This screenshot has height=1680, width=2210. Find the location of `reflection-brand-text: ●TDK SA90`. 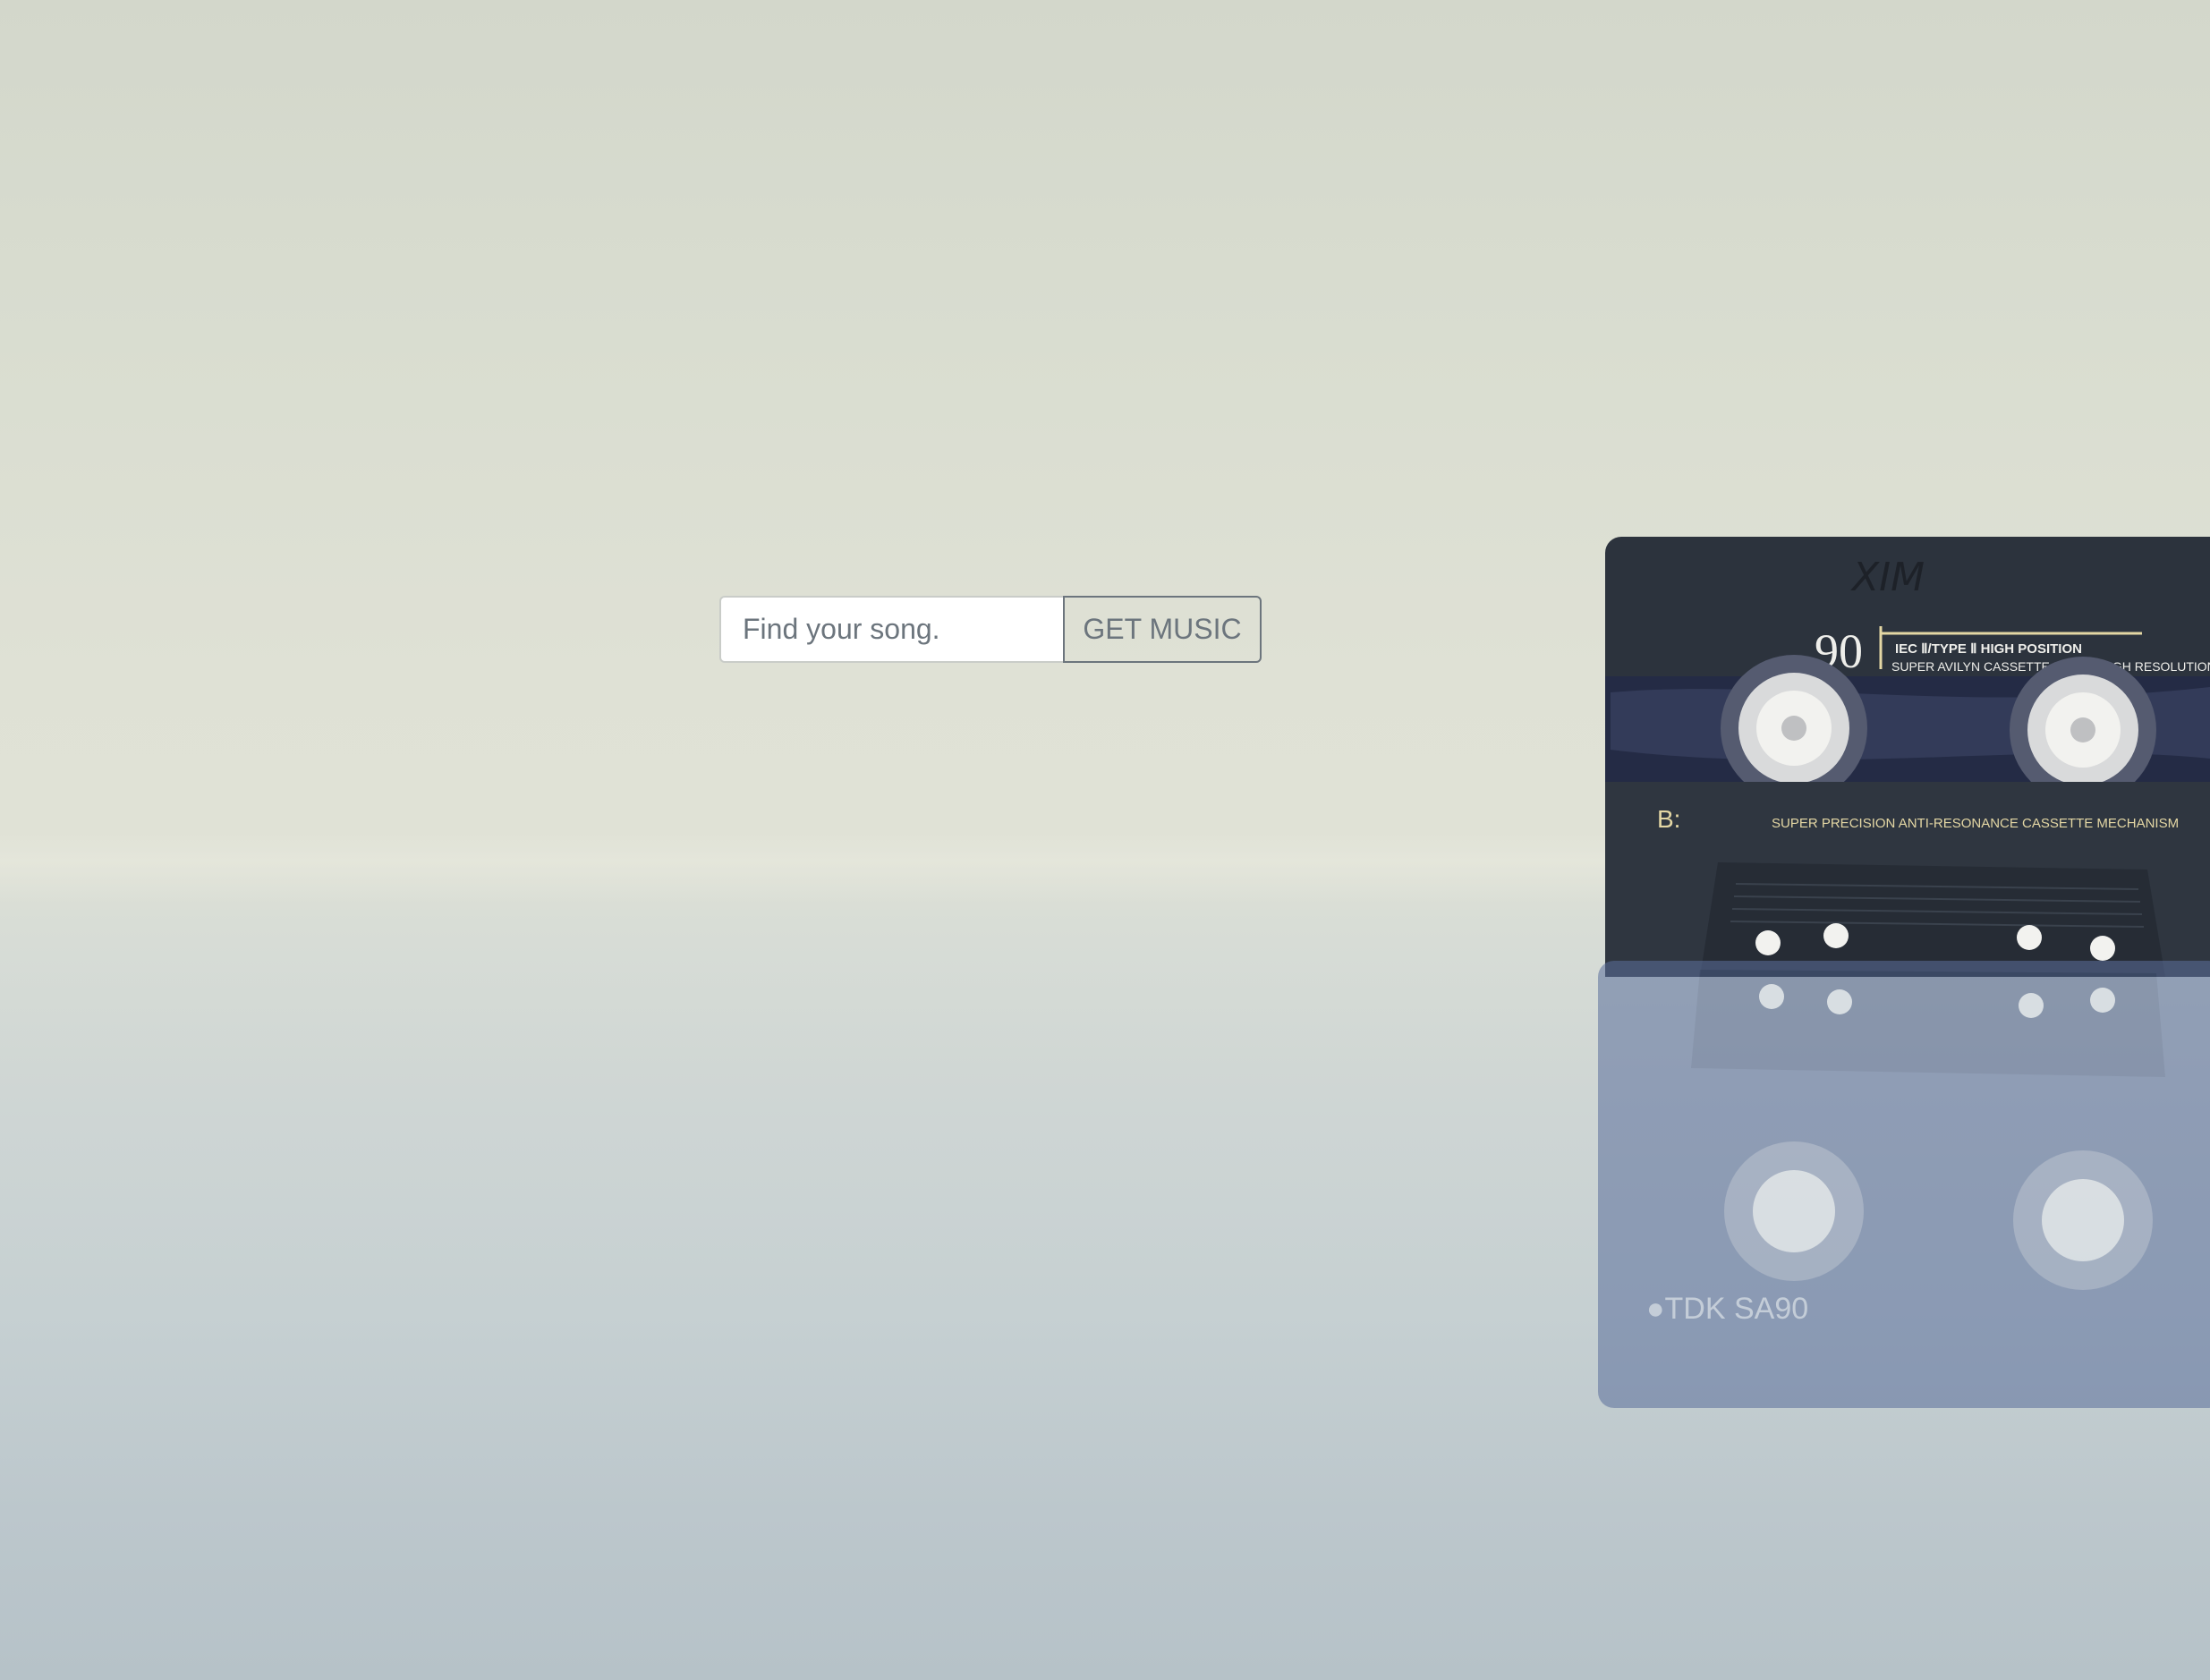

reflection-brand-text: ●TDK SA90 is located at coordinates (1727, 1309).